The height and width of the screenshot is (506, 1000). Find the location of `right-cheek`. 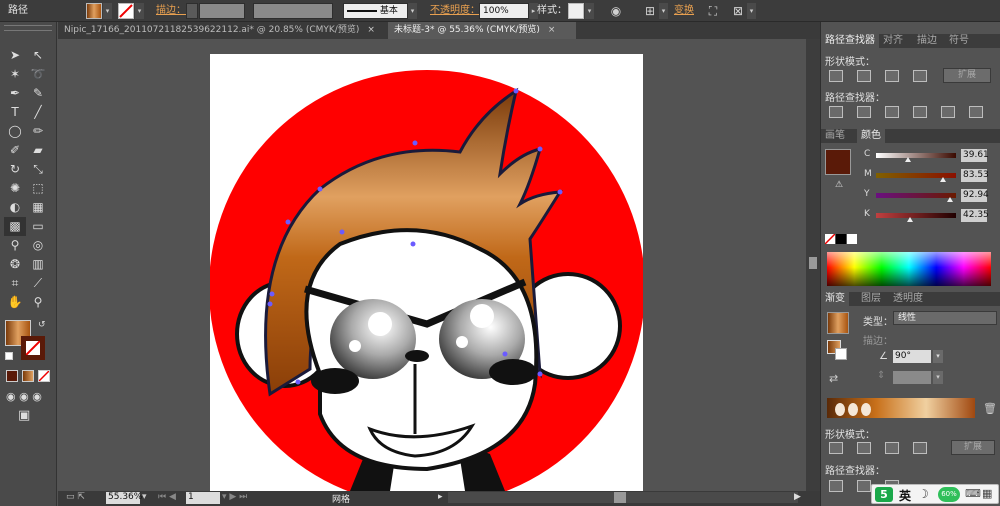

right-cheek is located at coordinates (513, 372).